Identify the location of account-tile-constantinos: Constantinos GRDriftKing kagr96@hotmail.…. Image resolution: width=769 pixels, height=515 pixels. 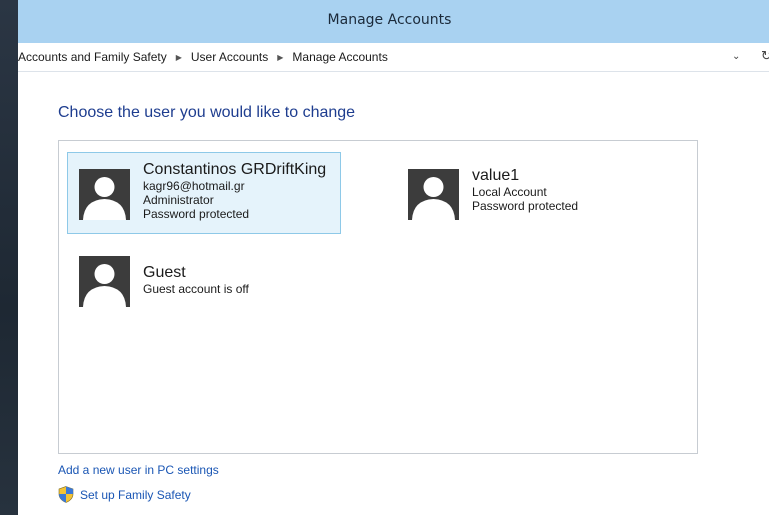
(204, 193).